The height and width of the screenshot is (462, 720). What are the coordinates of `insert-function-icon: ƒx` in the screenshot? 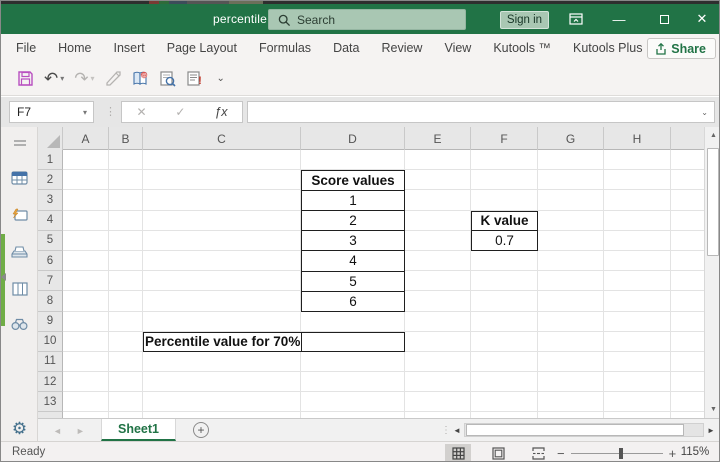 It's located at (220, 112).